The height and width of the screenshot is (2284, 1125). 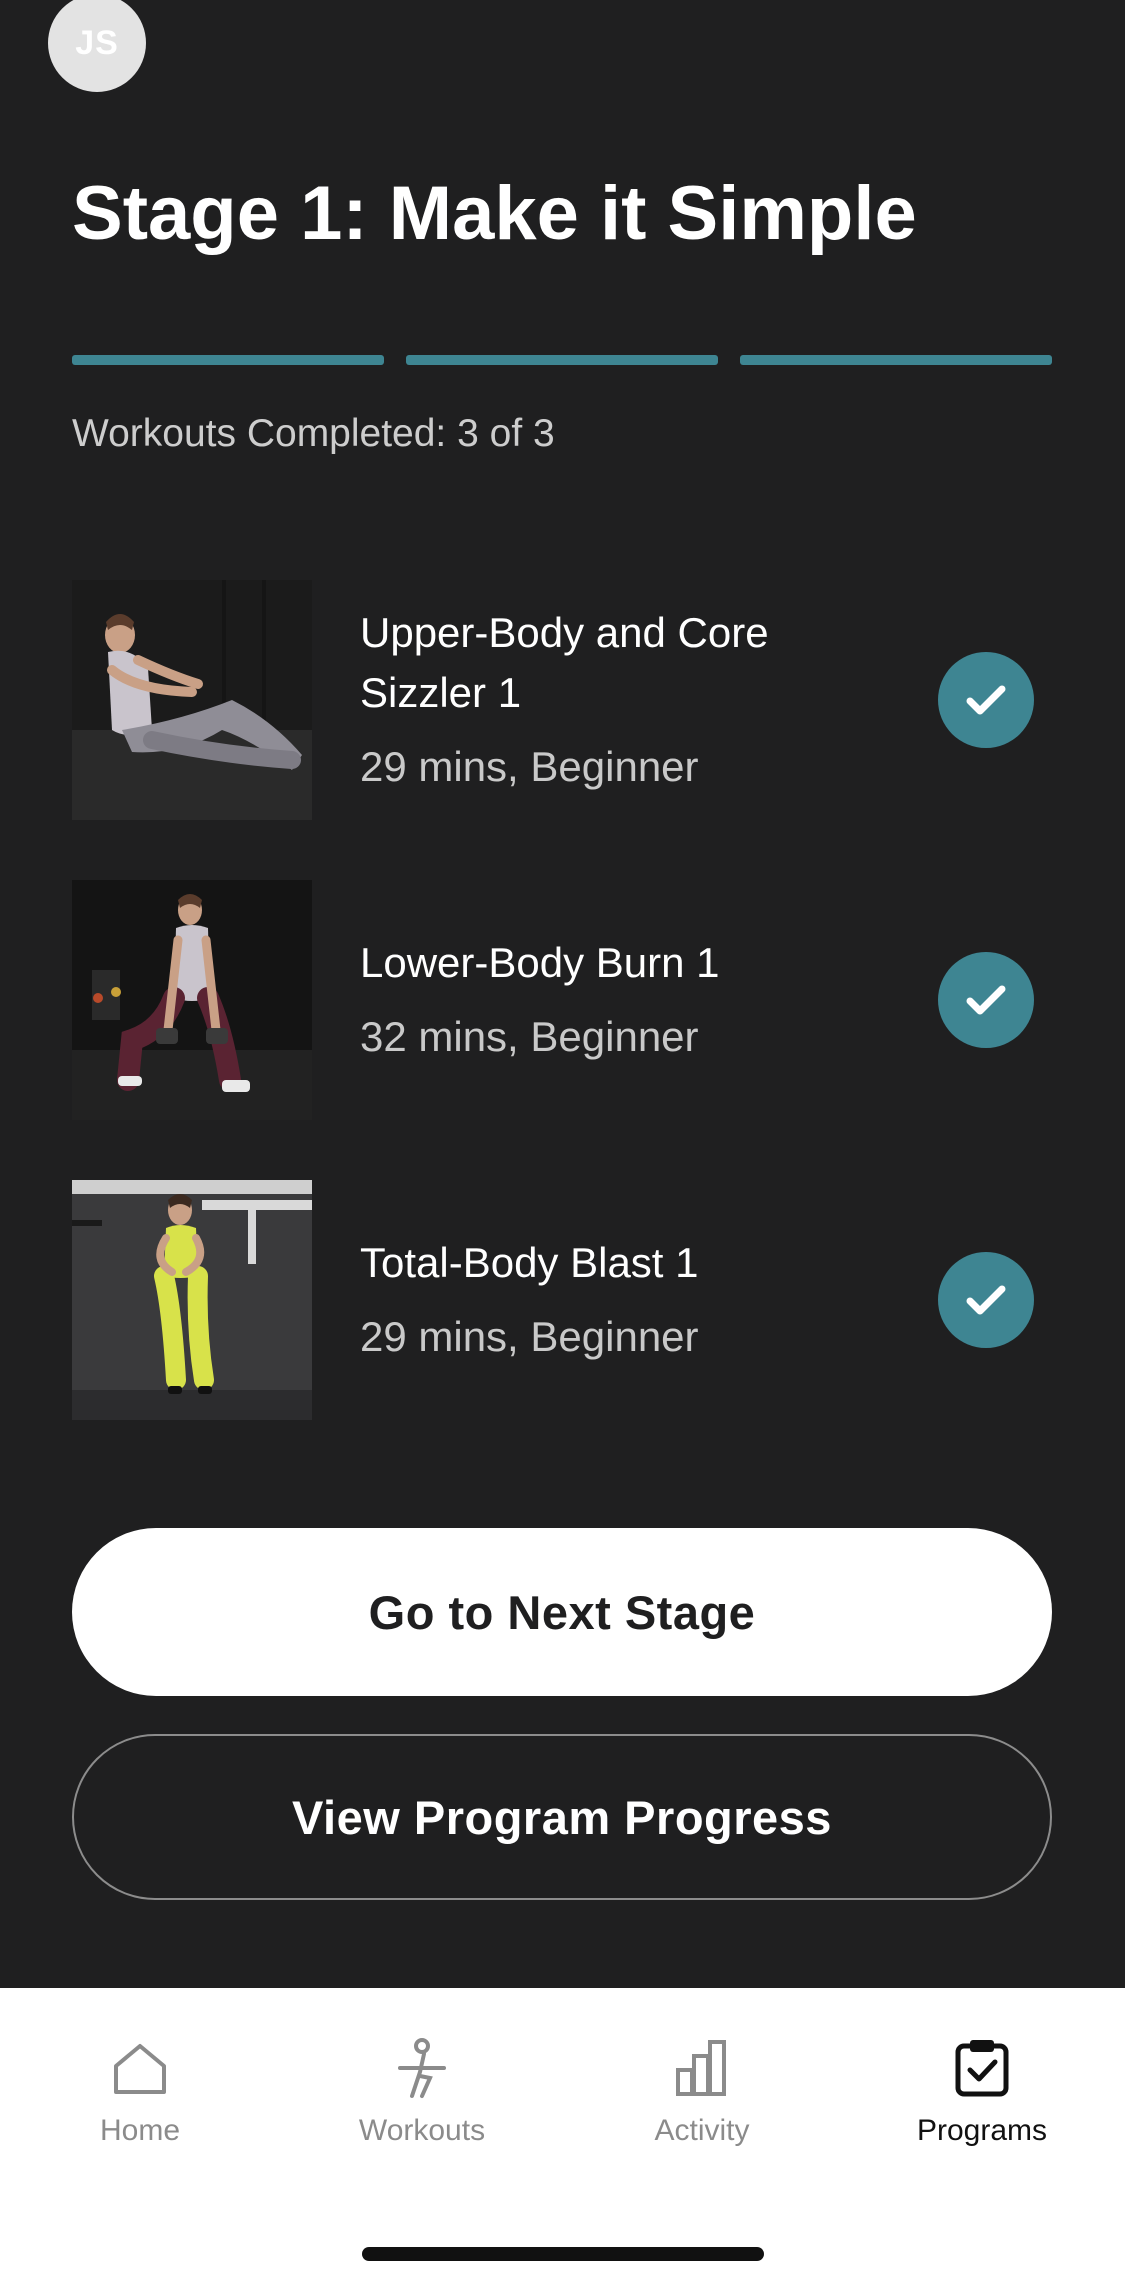 I want to click on workout-figure-icon, so click(x=422, y=2068).